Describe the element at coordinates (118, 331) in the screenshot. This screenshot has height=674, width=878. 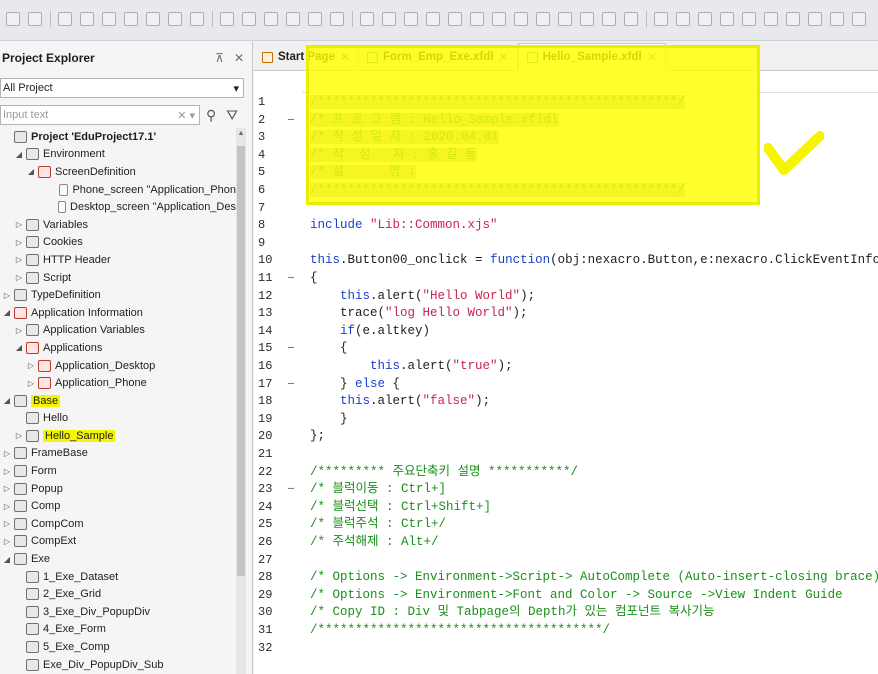
I see `tree-item: ▷ Application Variables` at that location.